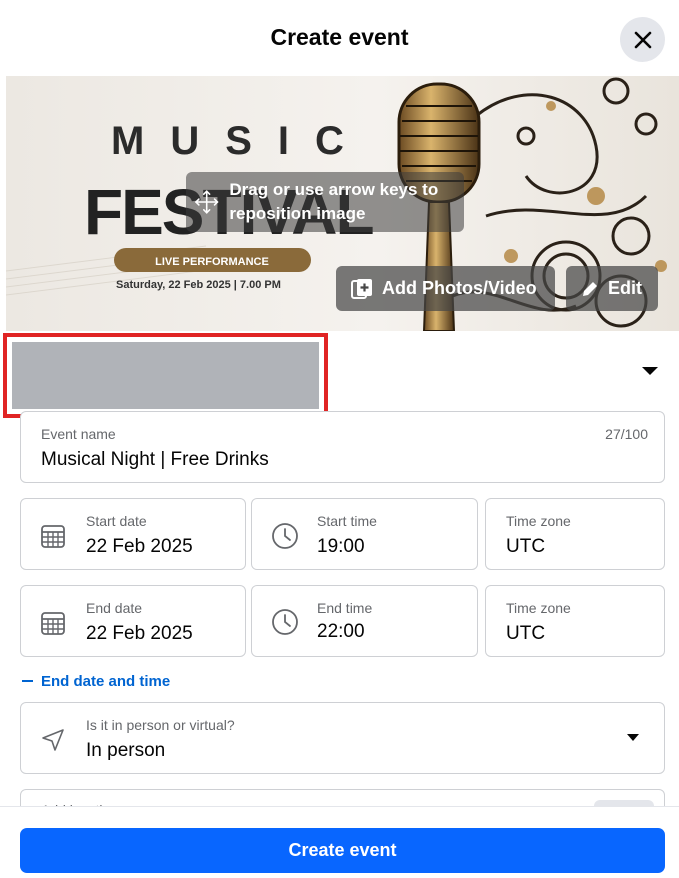 This screenshot has height=878, width=679. What do you see at coordinates (345, 608) in the screenshot?
I see `end-time-label: End time` at bounding box center [345, 608].